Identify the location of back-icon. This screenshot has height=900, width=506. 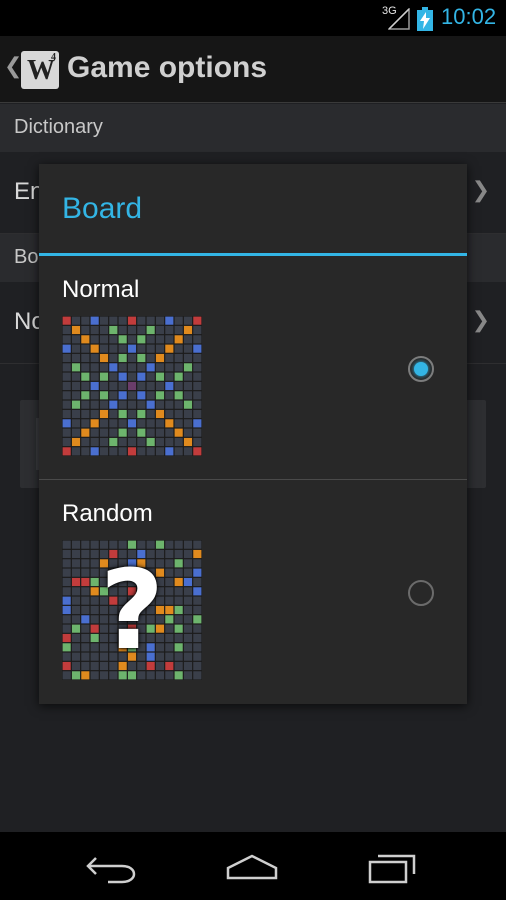
(112, 866).